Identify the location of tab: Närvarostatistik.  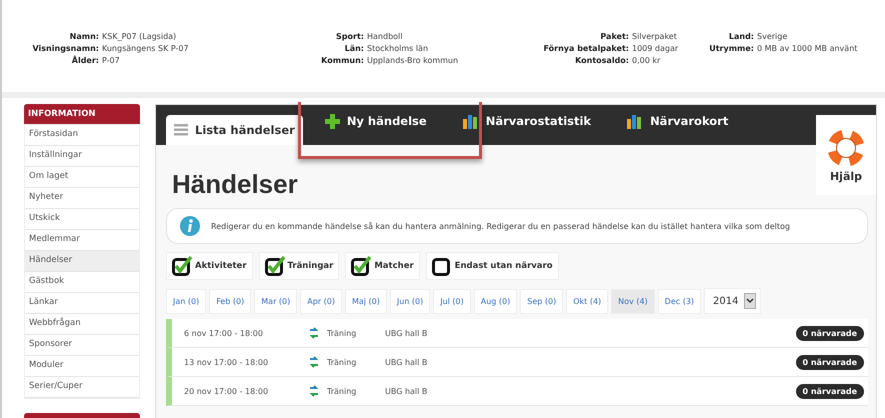
(527, 121).